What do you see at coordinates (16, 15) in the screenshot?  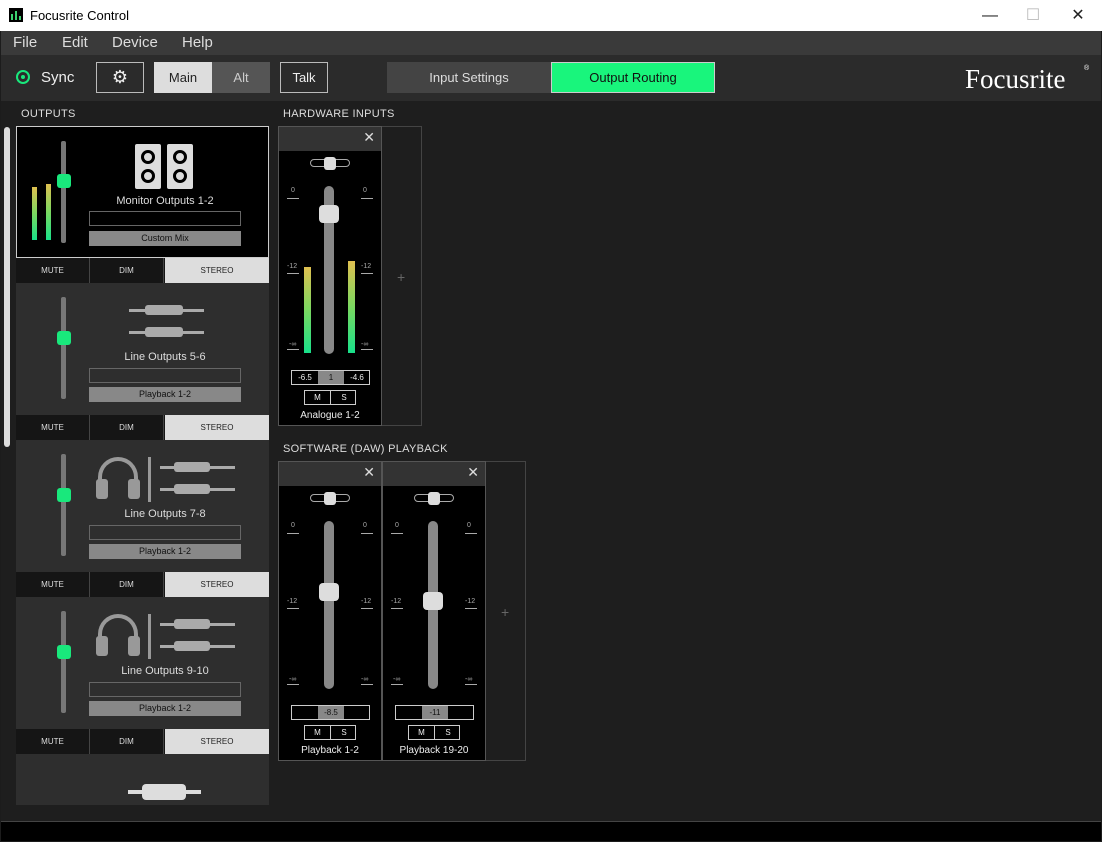 I see `app-logo-icon` at bounding box center [16, 15].